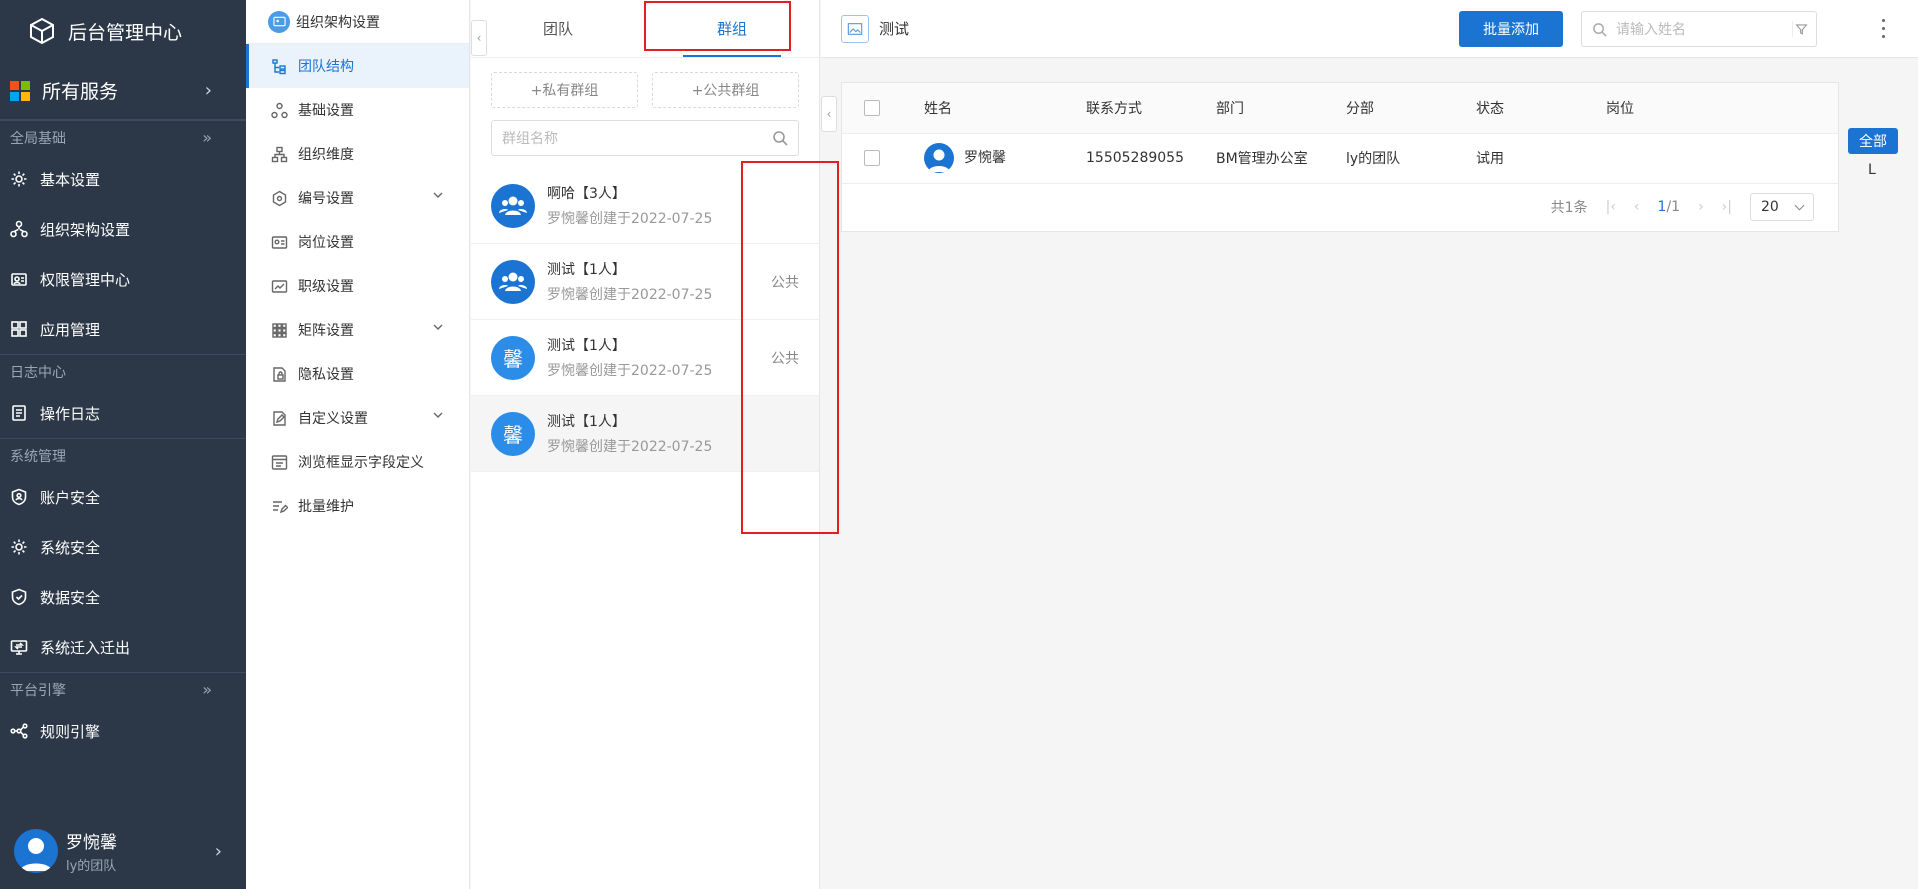 The width and height of the screenshot is (1918, 889). What do you see at coordinates (1872, 170) in the screenshot?
I see `index-letter: L` at bounding box center [1872, 170].